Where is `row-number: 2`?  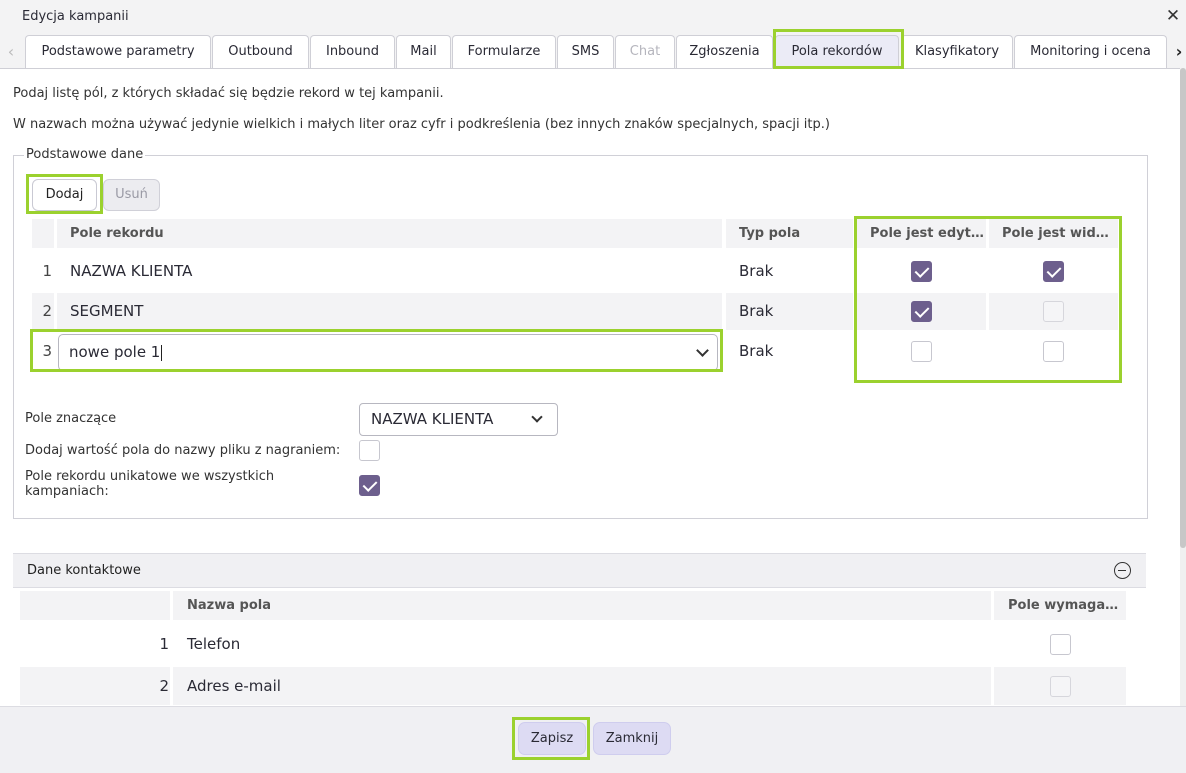
row-number: 2 is located at coordinates (47, 311).